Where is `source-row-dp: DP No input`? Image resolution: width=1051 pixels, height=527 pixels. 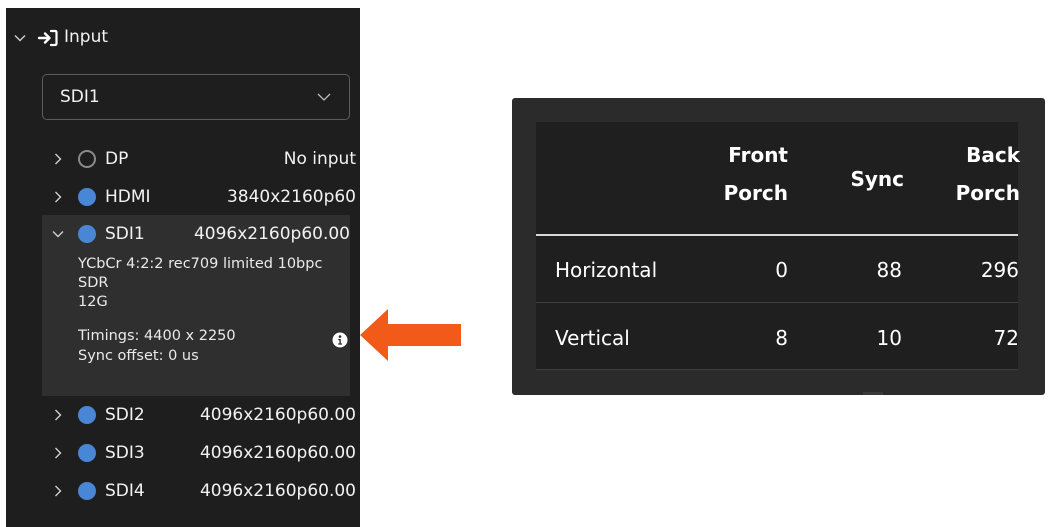 source-row-dp: DP No input is located at coordinates (199, 159).